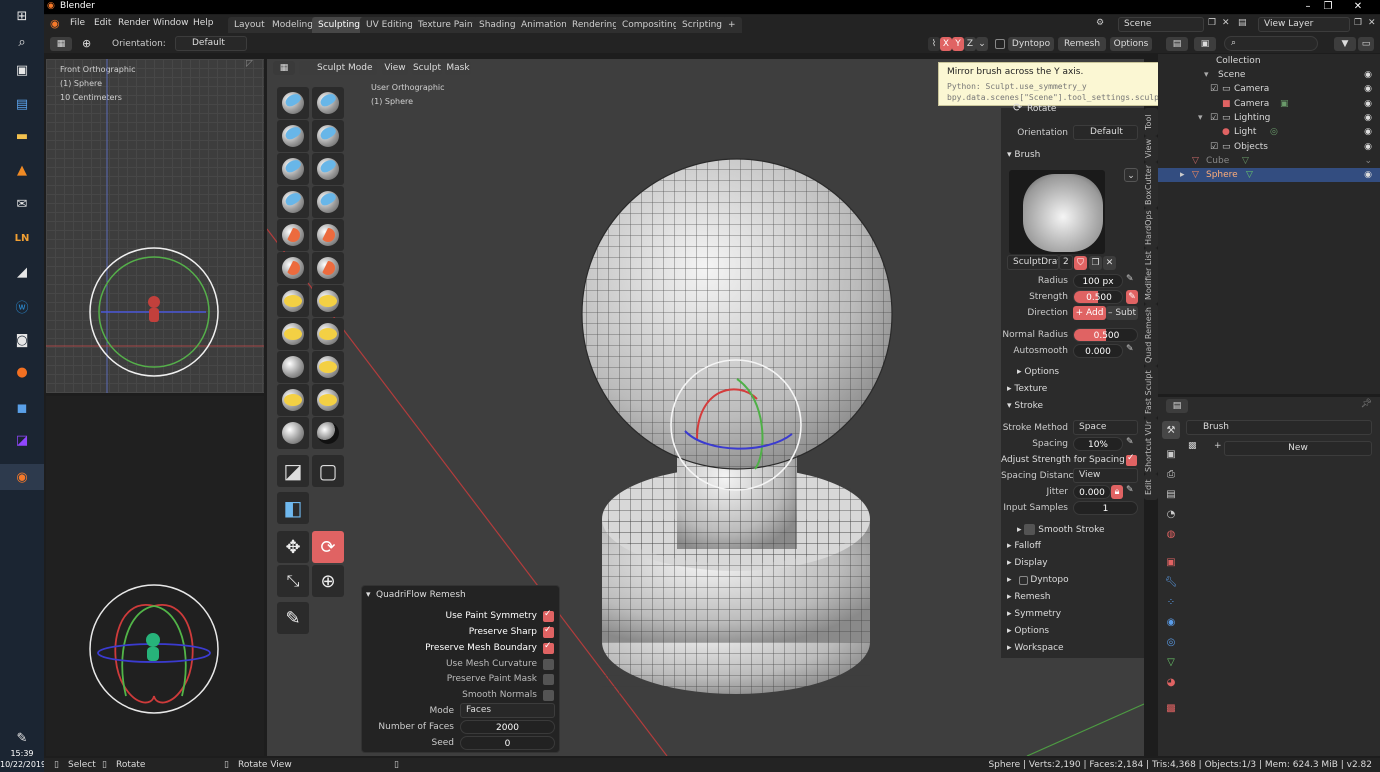 This screenshot has height=772, width=1380. What do you see at coordinates (22, 42) in the screenshot?
I see `search-icon: ⌕` at bounding box center [22, 42].